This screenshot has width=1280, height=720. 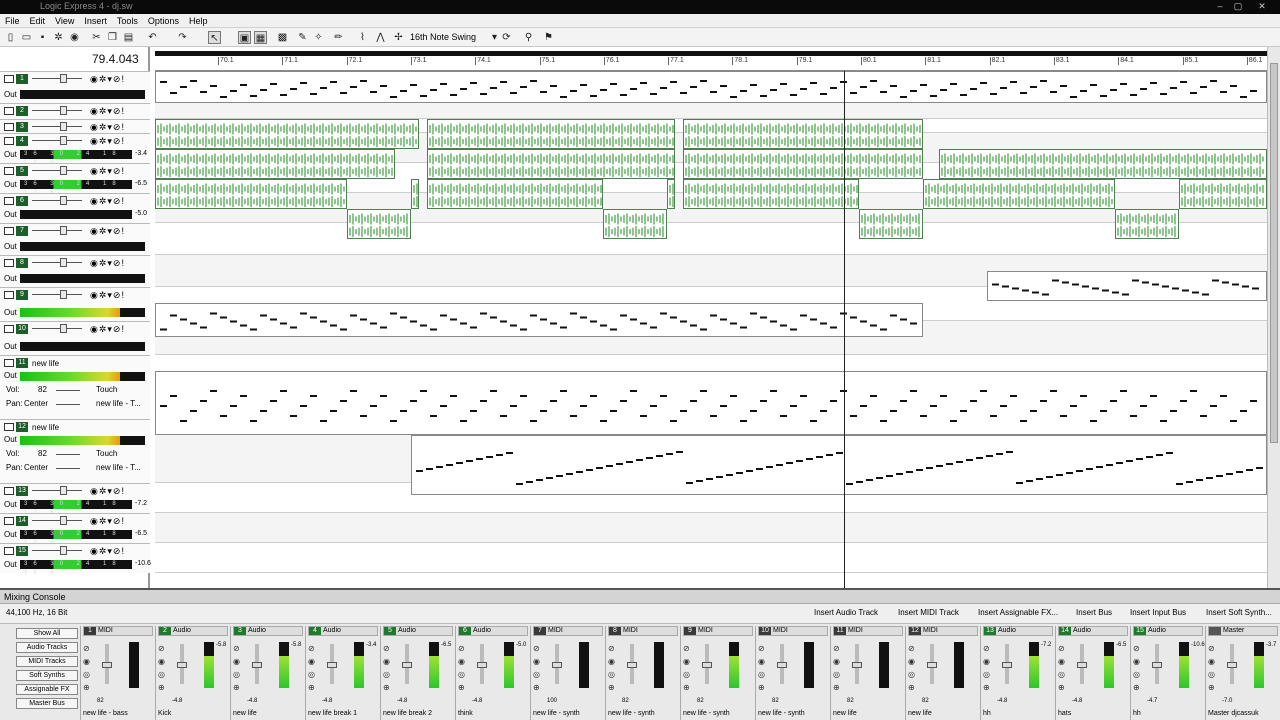 I want to click on channel-strip: 9 MIDI ⊘ ◉ ◎ ⊕ 82 new life - synth, so click(x=717, y=673).